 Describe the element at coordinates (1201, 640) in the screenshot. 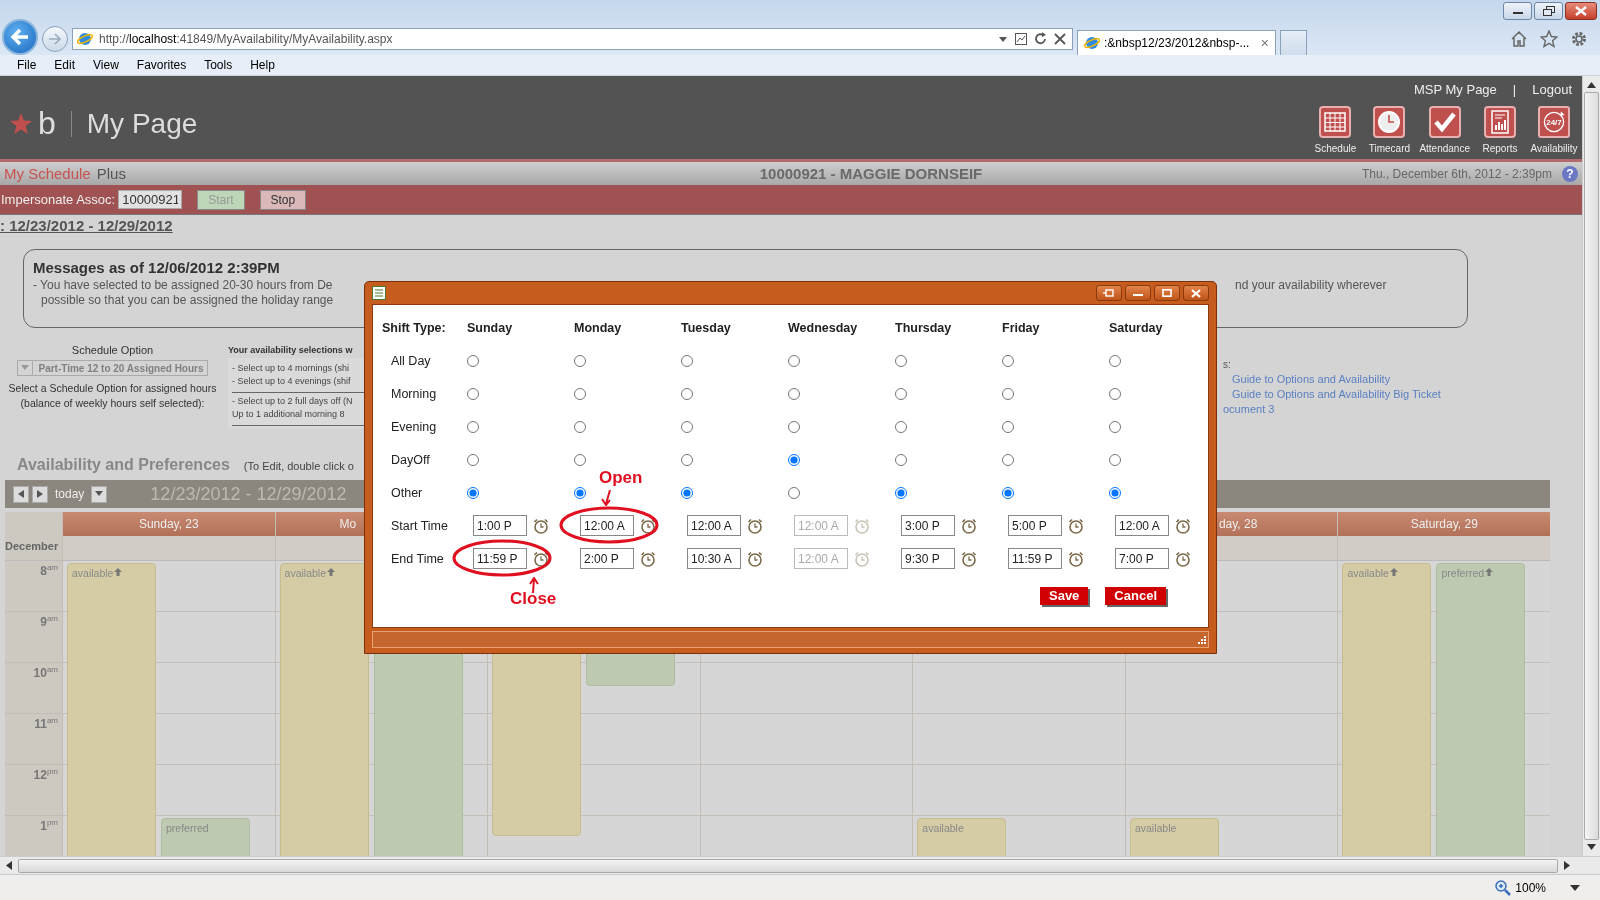

I see `resize-grip-icon` at that location.